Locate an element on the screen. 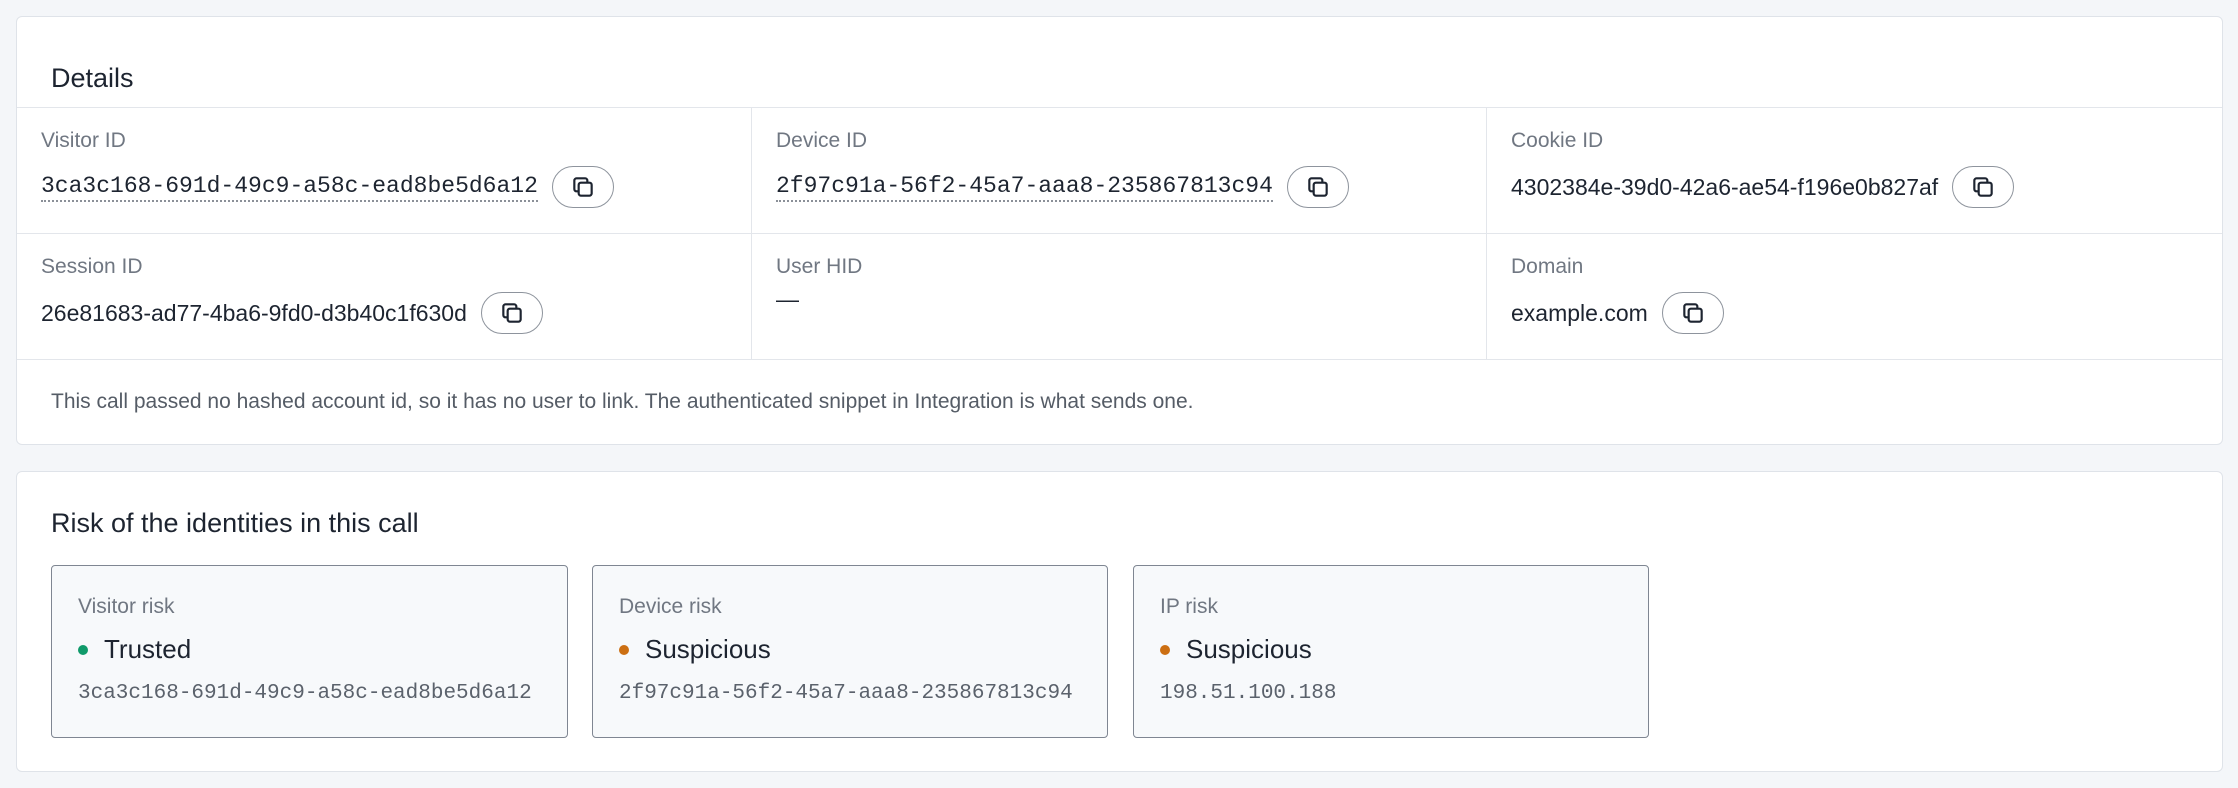 Image resolution: width=2238 pixels, height=788 pixels. ip-risk-status: Suspicious is located at coordinates (1236, 649).